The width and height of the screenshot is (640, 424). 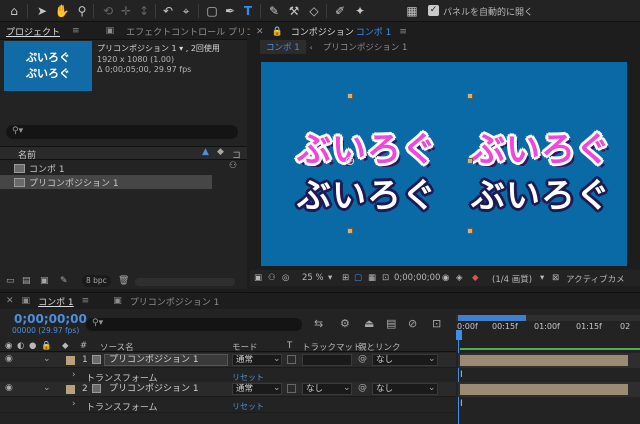 What do you see at coordinates (595, 279) in the screenshot?
I see `camera-view-dropdown: アクティブカメ` at bounding box center [595, 279].